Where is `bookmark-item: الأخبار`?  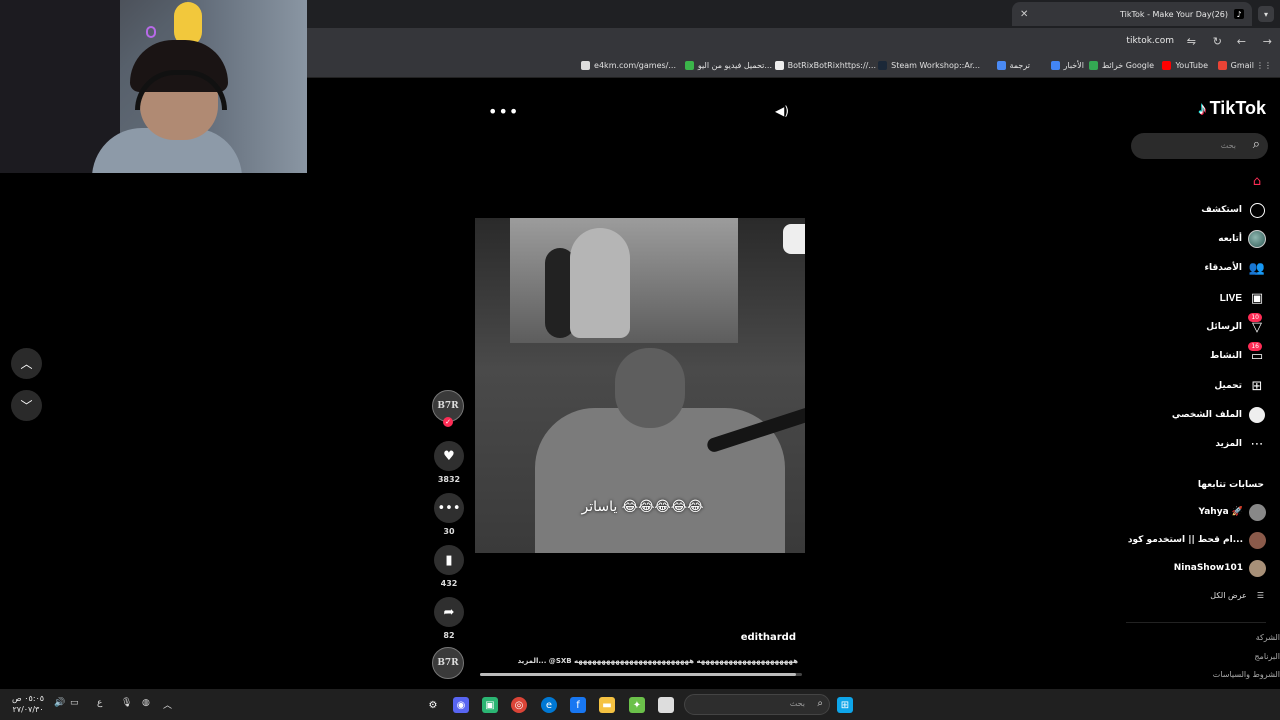 bookmark-item: الأخبار is located at coordinates (1067, 65).